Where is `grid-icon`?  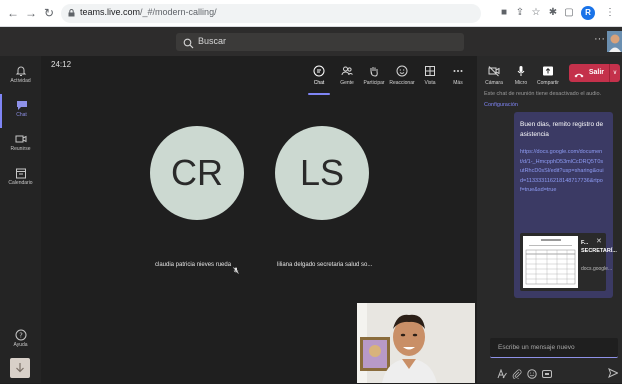
grid-icon is located at coordinates (430, 70).